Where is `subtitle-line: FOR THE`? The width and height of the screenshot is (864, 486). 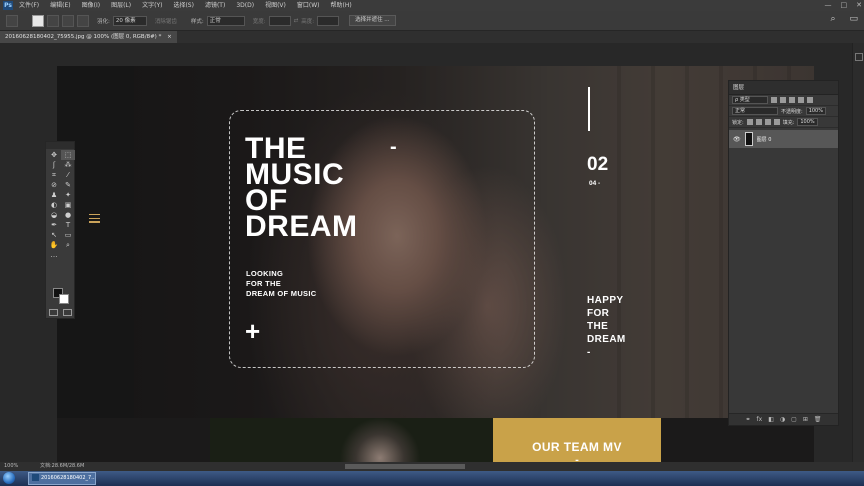
subtitle-line: FOR THE is located at coordinates (264, 283).